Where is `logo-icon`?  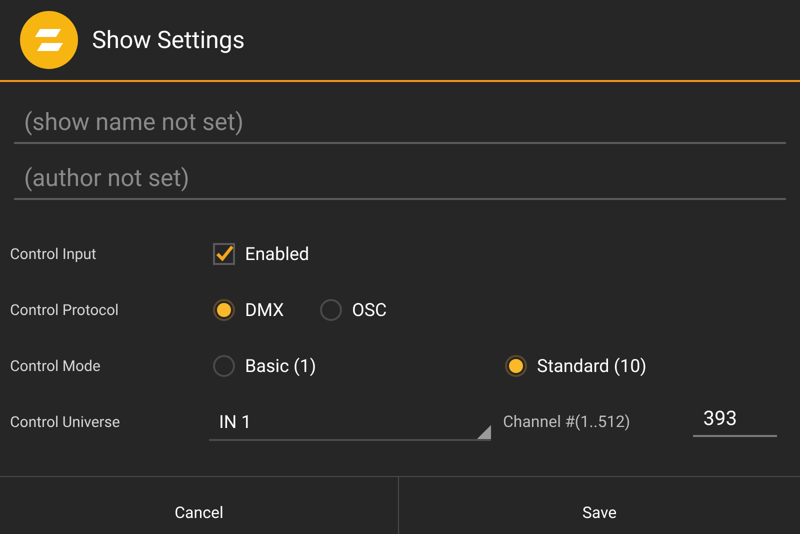 logo-icon is located at coordinates (49, 40).